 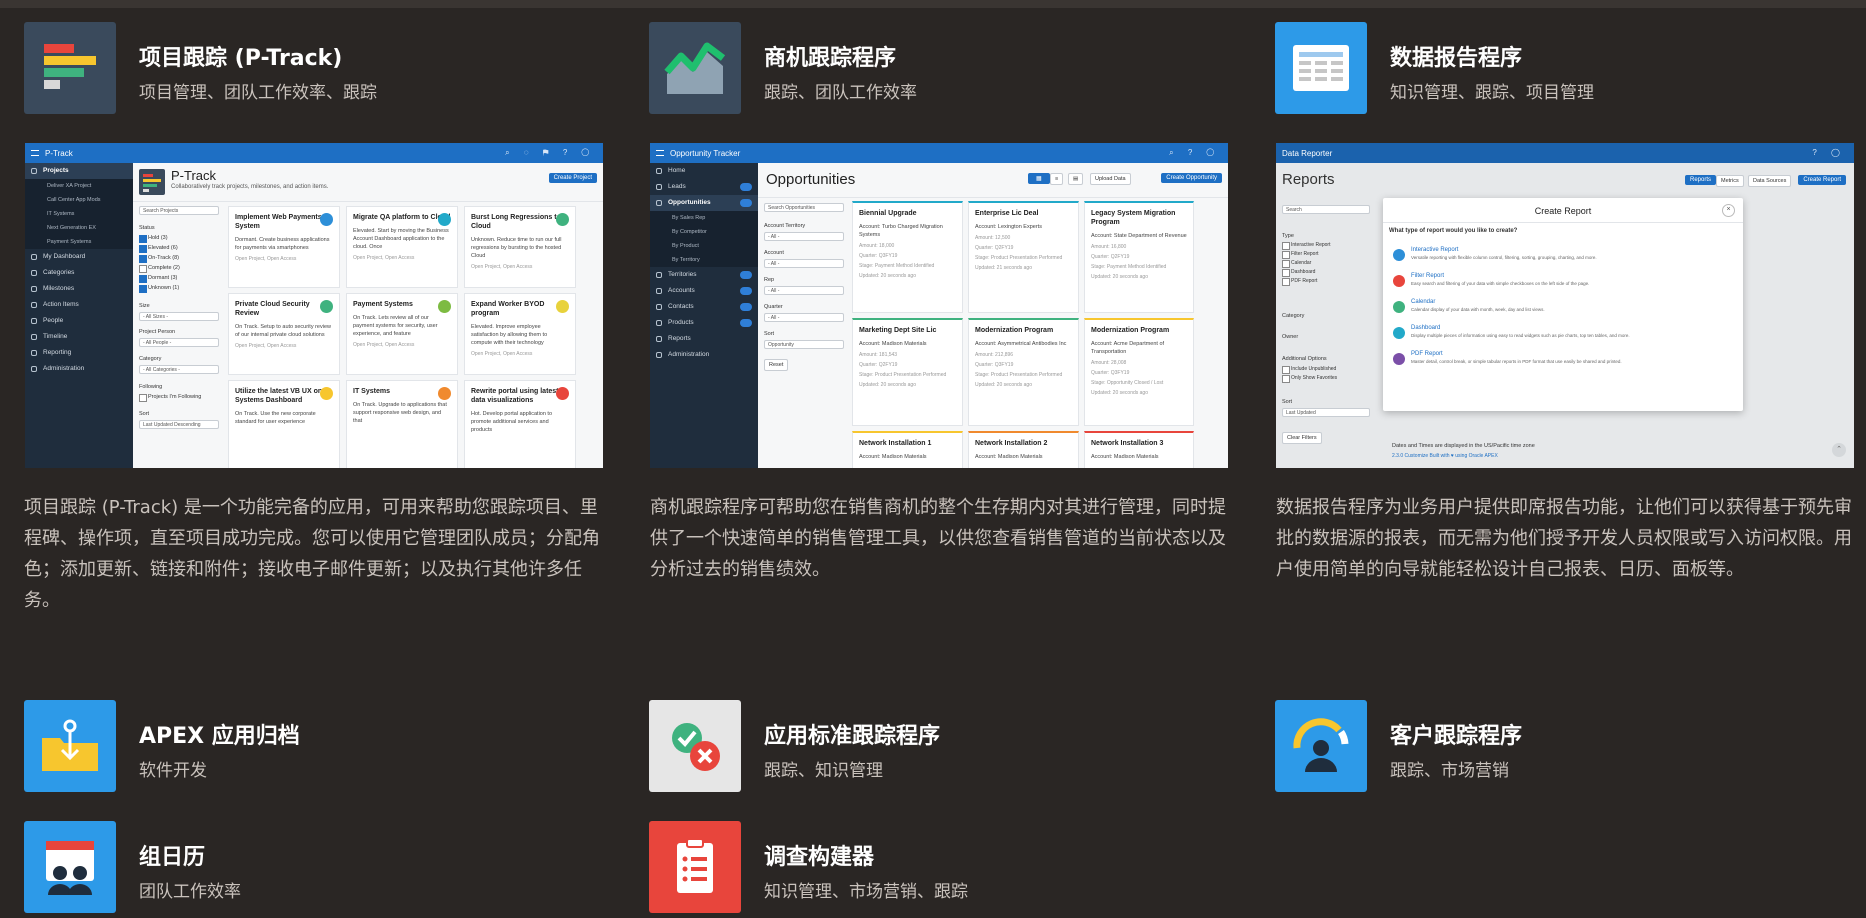 What do you see at coordinates (1306, 246) in the screenshot?
I see `type-checkbox: Interactive Report` at bounding box center [1306, 246].